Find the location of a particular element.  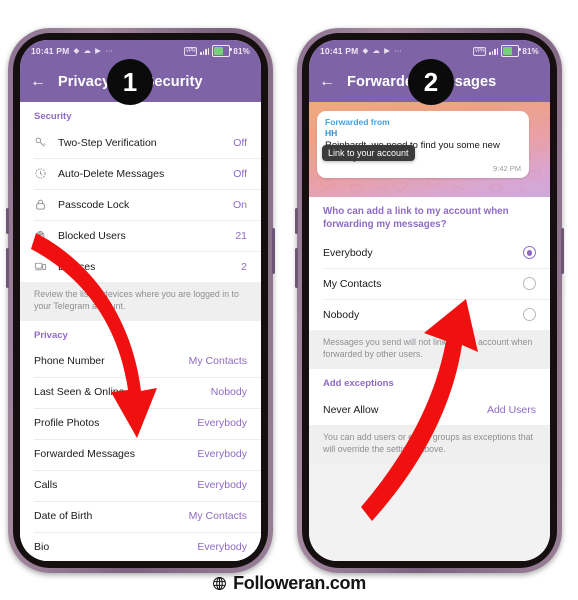

row-label: Blocked Users is located at coordinates (92, 235).